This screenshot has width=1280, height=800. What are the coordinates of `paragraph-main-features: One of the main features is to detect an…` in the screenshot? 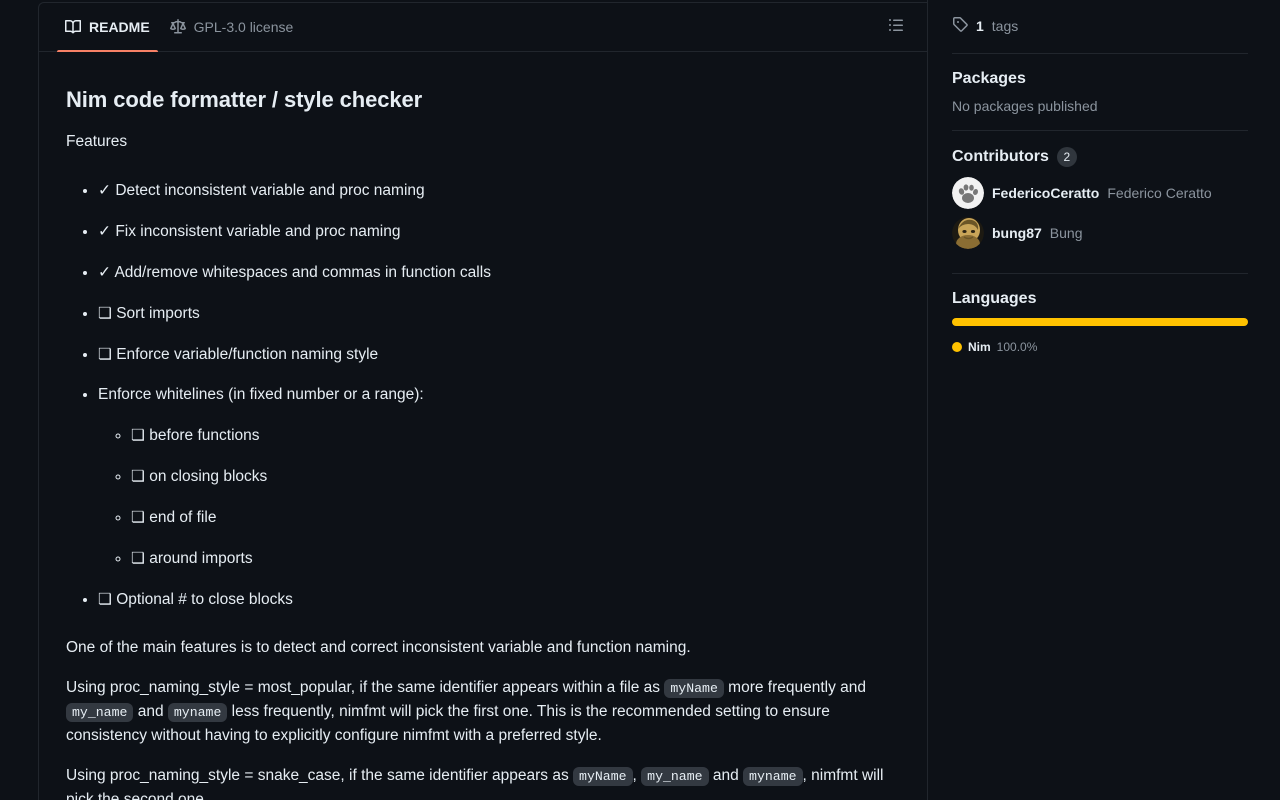 It's located at (378, 647).